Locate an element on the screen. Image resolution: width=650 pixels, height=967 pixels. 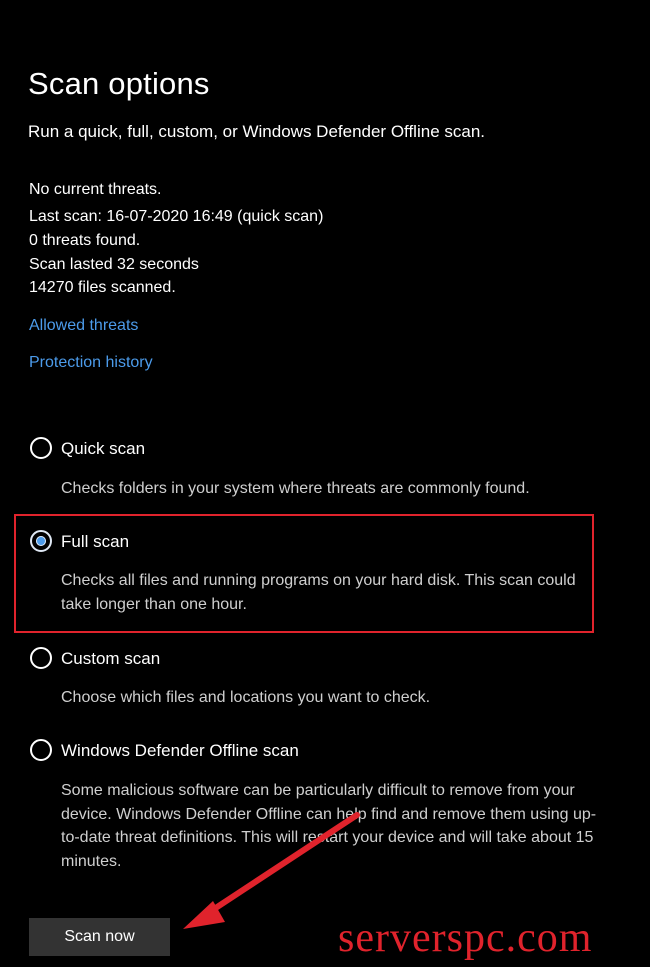
allowed-threats-link: Allowed threats is located at coordinates (83, 326).